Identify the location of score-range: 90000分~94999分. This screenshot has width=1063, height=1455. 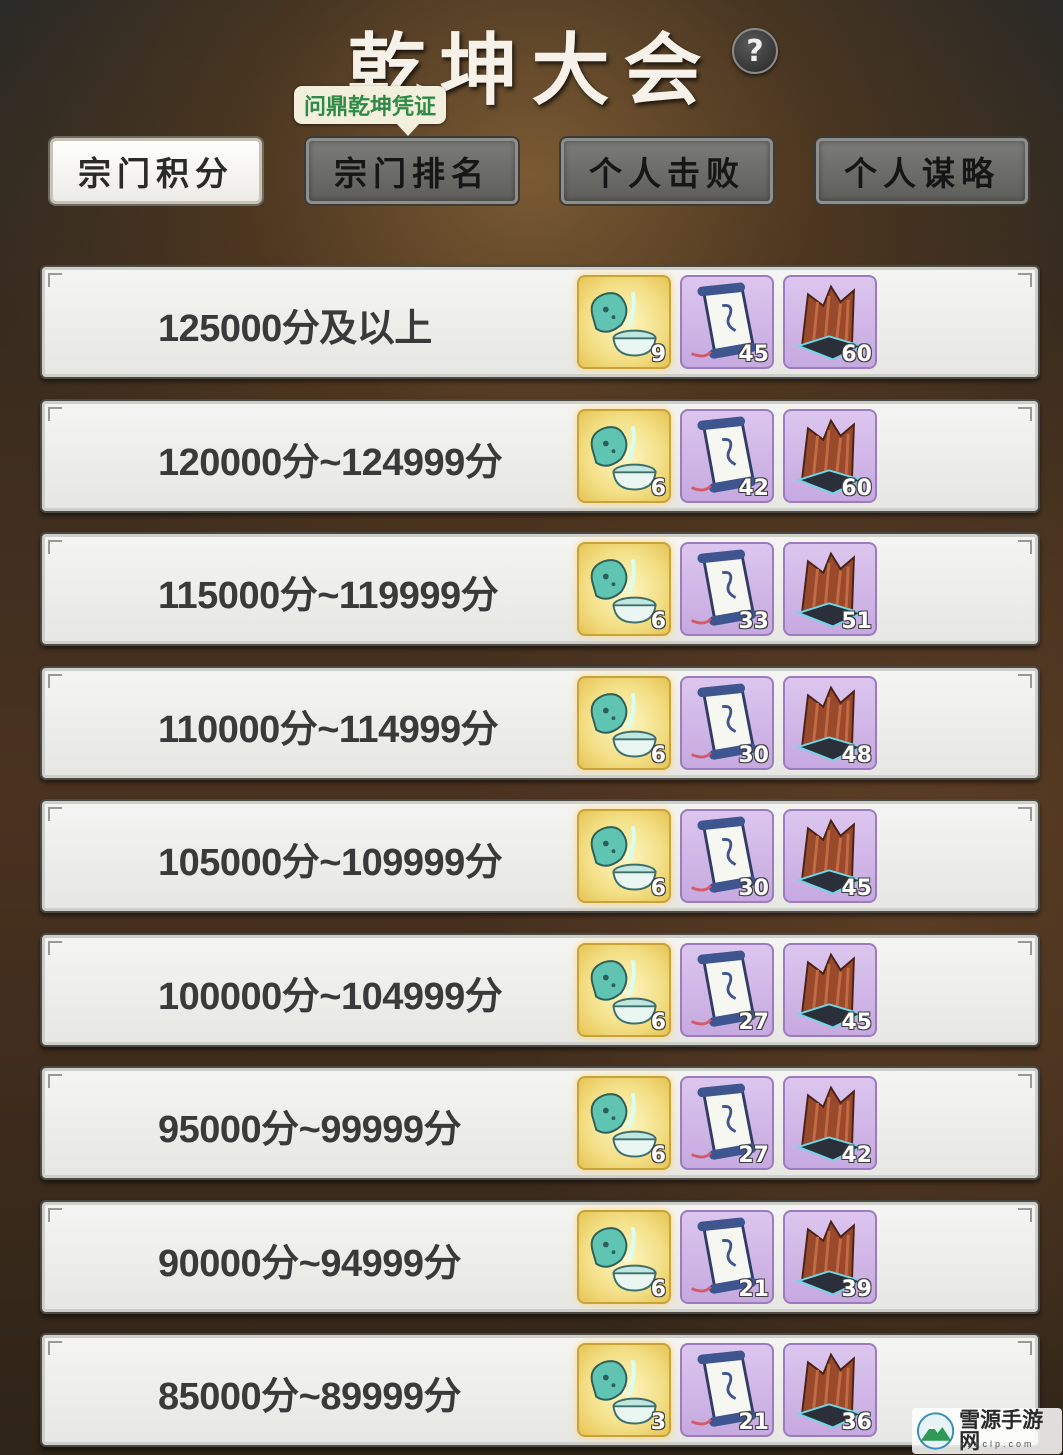
(310, 1263).